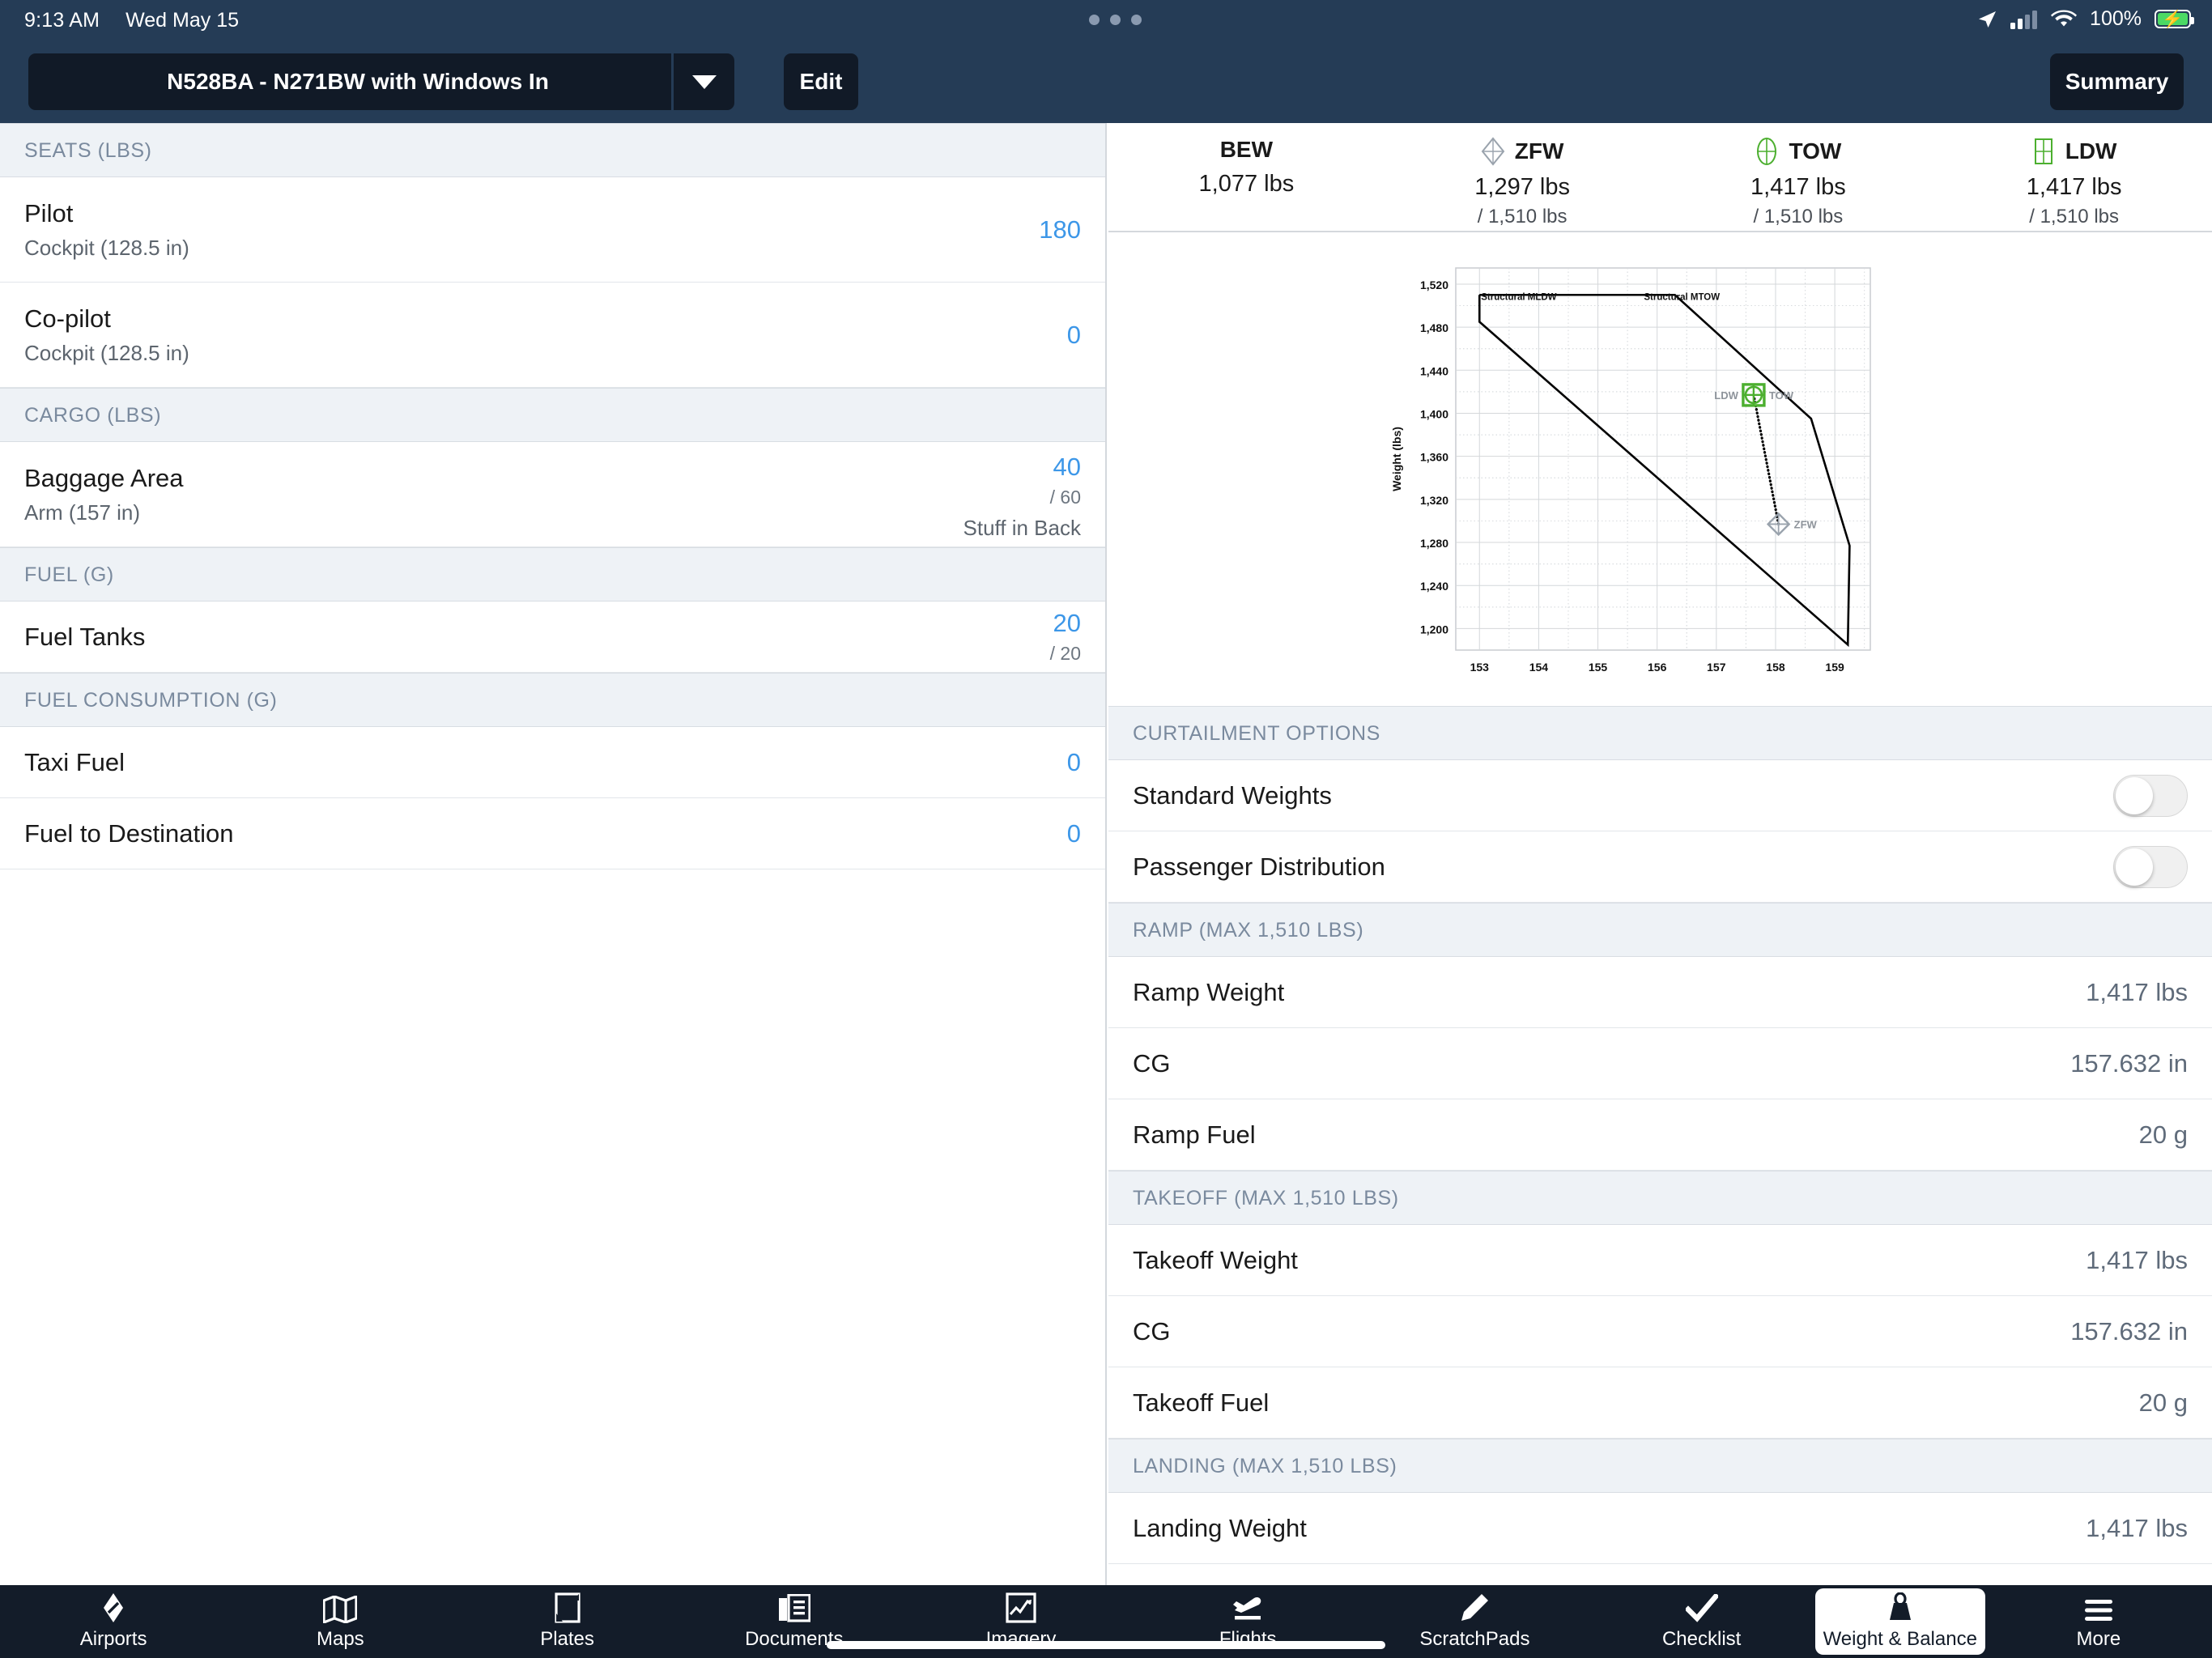 This screenshot has width=2212, height=1658. What do you see at coordinates (49, 212) in the screenshot?
I see `row-title: Pilot` at bounding box center [49, 212].